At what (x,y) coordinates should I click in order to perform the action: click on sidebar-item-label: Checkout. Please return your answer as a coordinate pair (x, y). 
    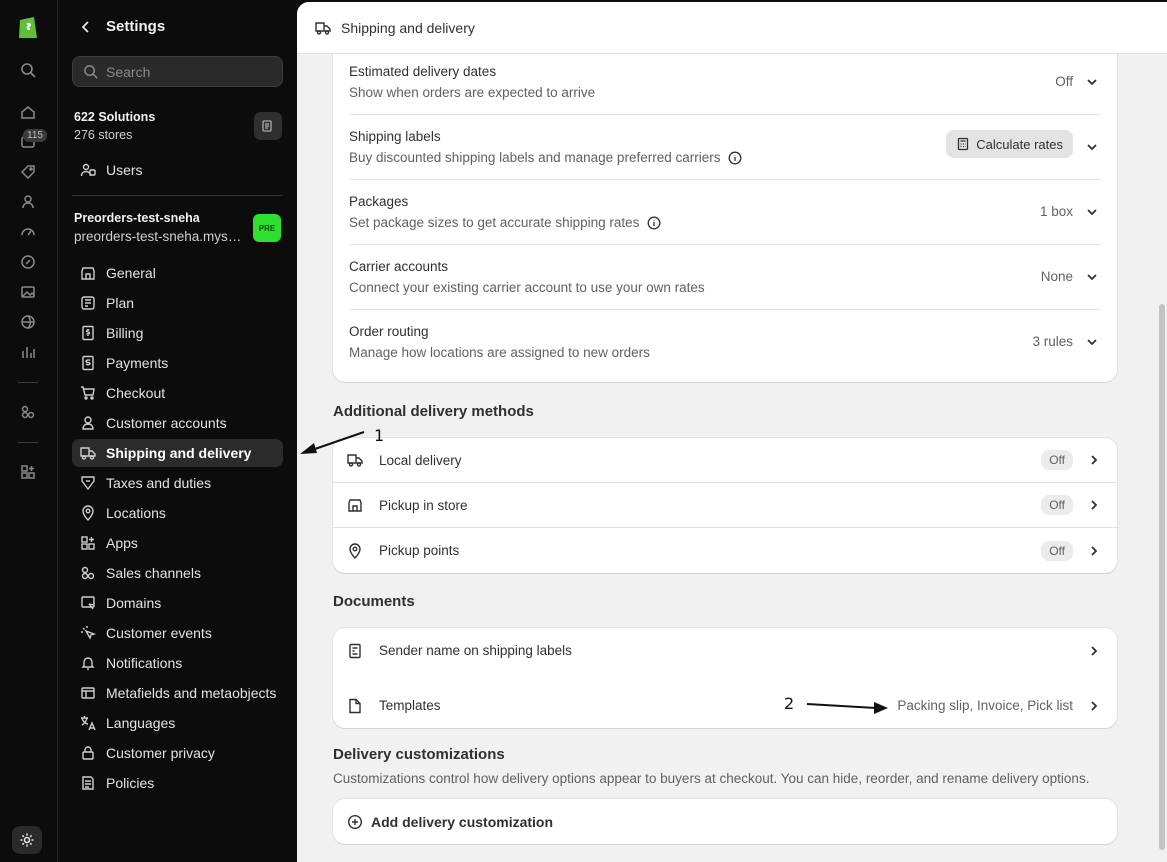
    Looking at the image, I should click on (136, 393).